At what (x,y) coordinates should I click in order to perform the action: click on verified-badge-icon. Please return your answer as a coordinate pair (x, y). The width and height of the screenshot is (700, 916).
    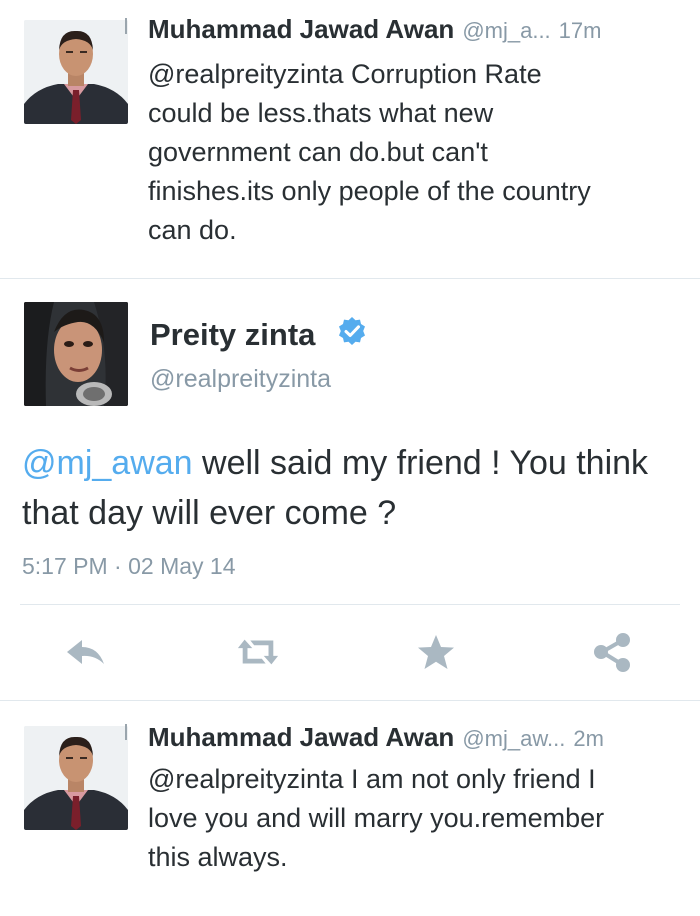
    Looking at the image, I should click on (352, 331).